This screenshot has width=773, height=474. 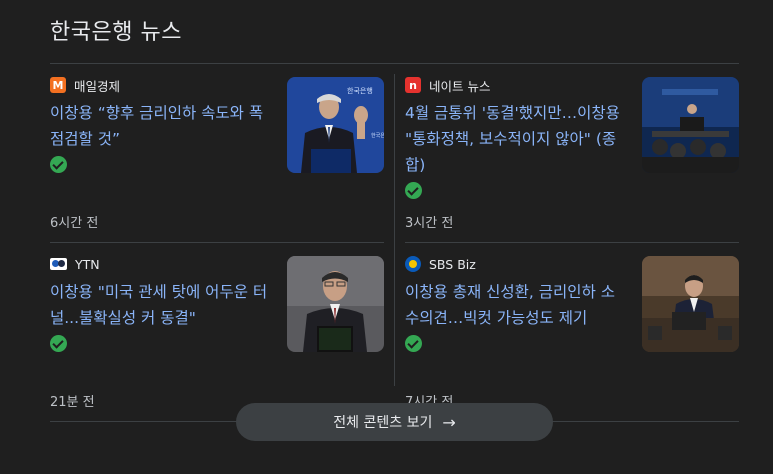 I want to click on news-source: YTN, so click(x=75, y=264).